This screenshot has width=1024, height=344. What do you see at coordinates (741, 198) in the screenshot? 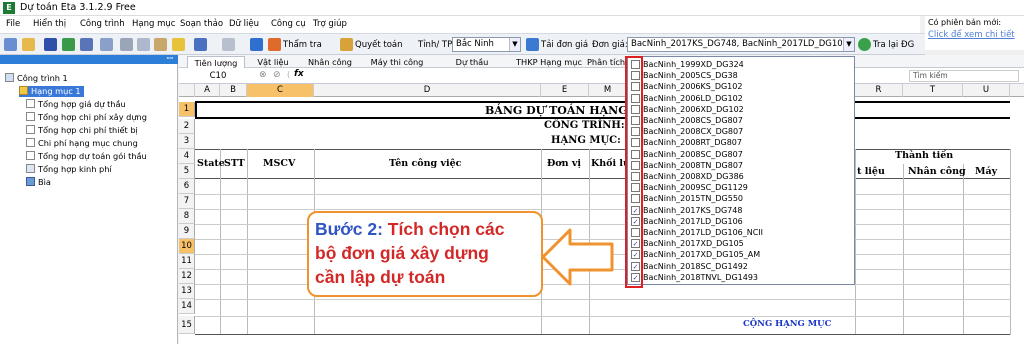
I see `don-gia-option: BacNinh_2015TN_DG550` at bounding box center [741, 198].